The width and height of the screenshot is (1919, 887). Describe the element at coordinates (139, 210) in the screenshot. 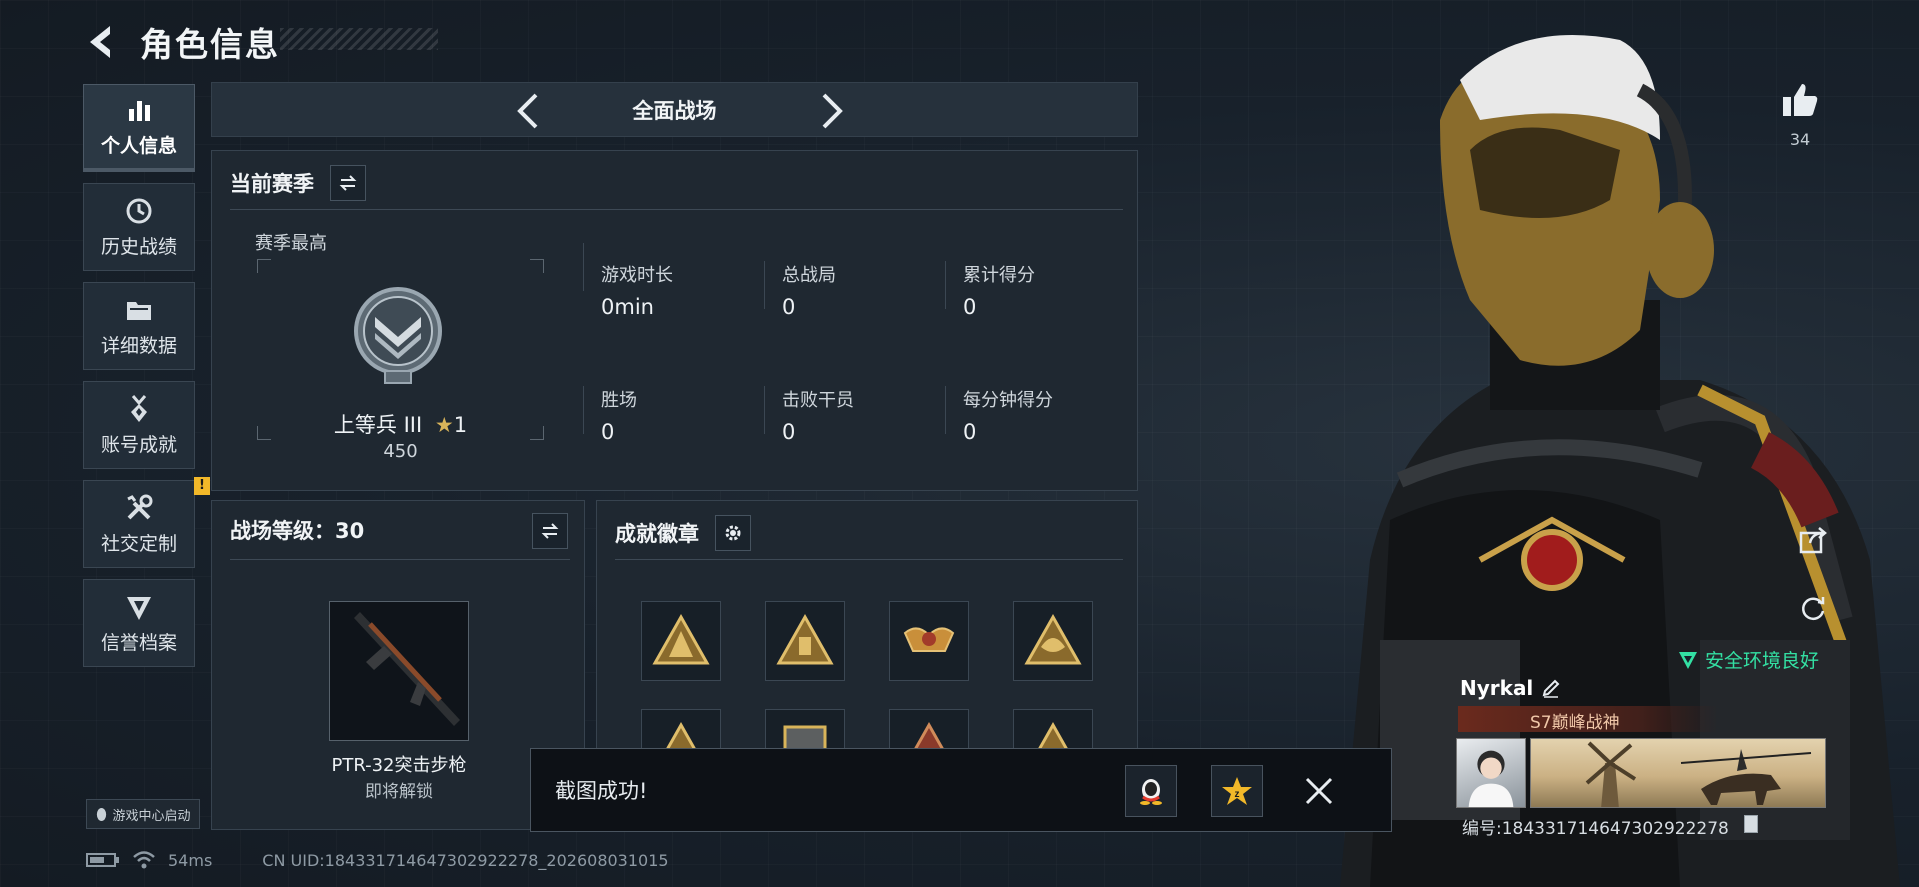

I see `history-icon` at that location.